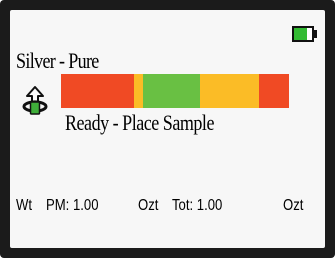 This screenshot has width=335, height=258. Describe the element at coordinates (197, 205) in the screenshot. I see `tot-value: Tot: 1.00` at that location.